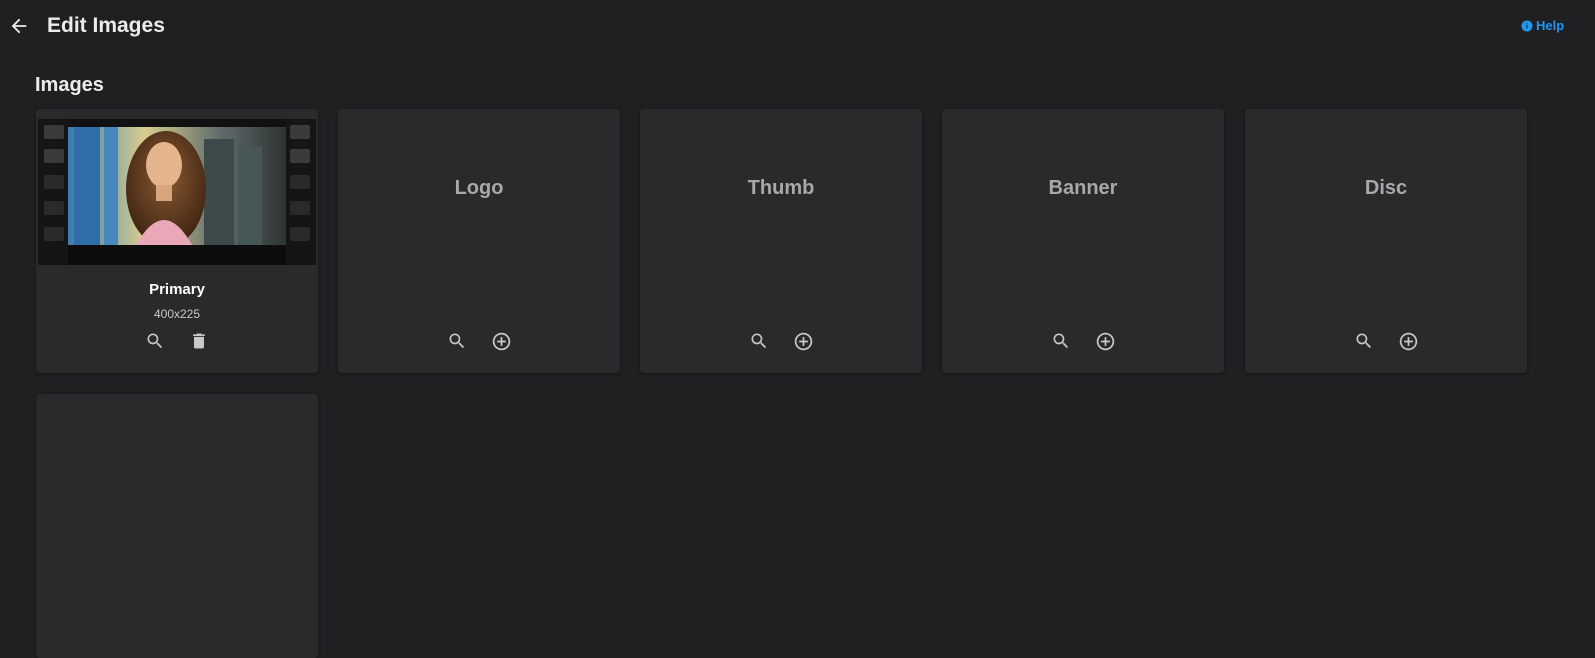 Image resolution: width=1595 pixels, height=658 pixels. Describe the element at coordinates (781, 188) in the screenshot. I see `card-placeholder-title: Thumb` at that location.